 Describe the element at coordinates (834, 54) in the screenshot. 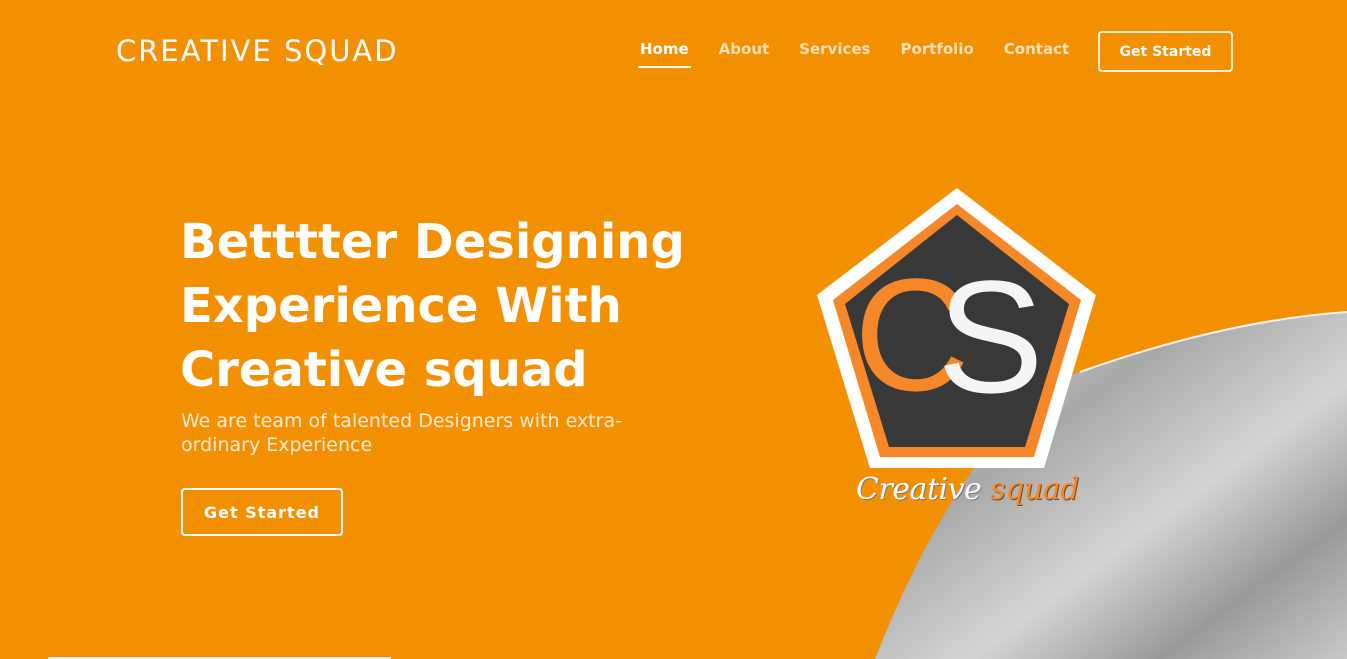

I see `nav-link-services: Services` at that location.